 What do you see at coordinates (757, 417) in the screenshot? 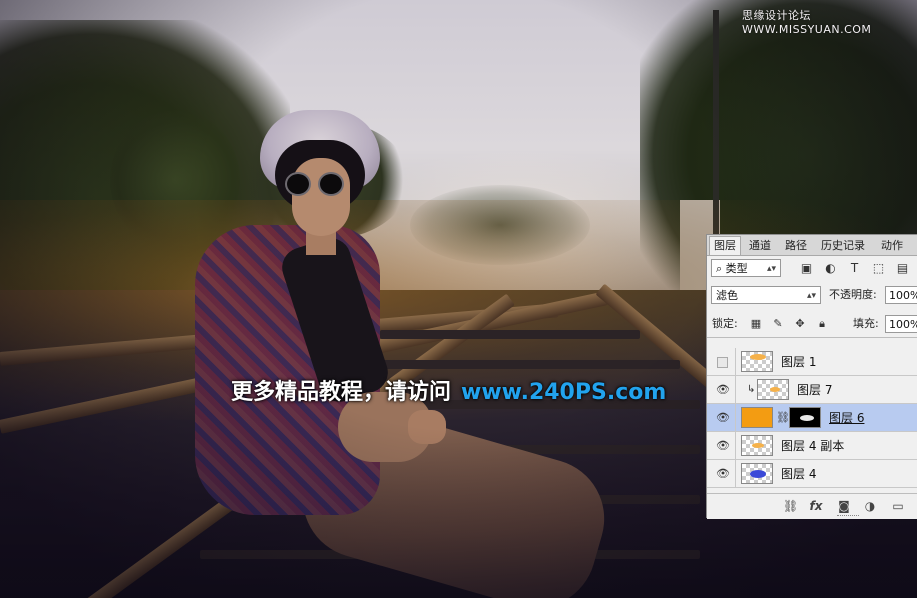
I see `fill-thumbnail` at bounding box center [757, 417].